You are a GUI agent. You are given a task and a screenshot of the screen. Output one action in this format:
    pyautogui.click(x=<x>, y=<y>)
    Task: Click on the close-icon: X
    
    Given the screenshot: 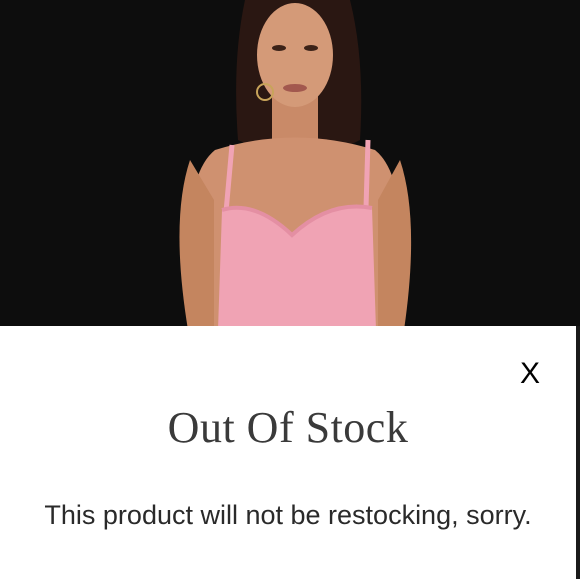 What is the action you would take?
    pyautogui.click(x=530, y=373)
    